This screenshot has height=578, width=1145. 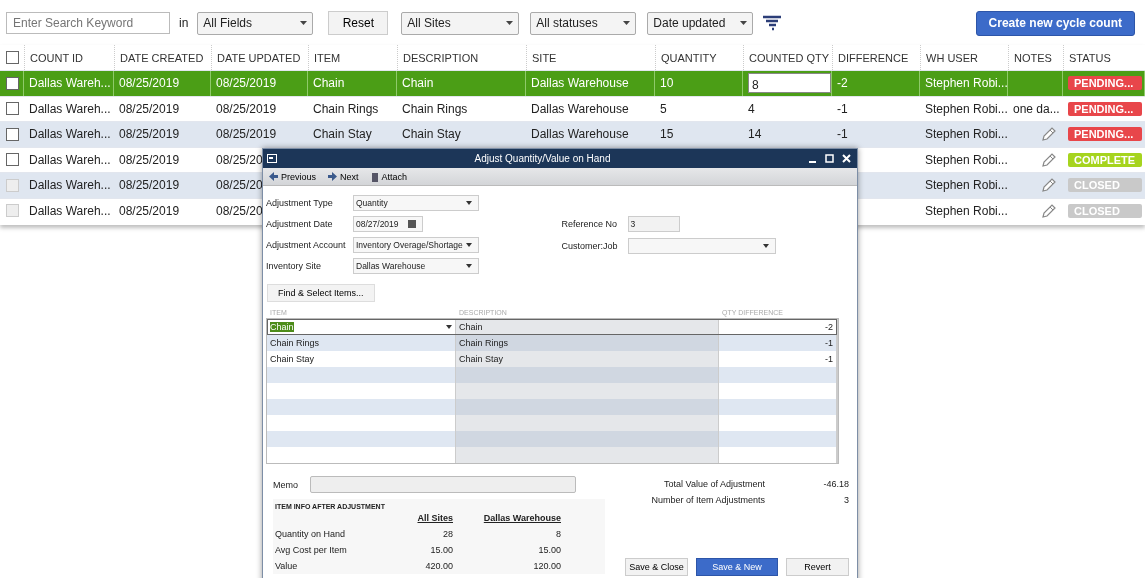 I want to click on create-cycle-count-button: Create new cycle count, so click(x=1055, y=23).